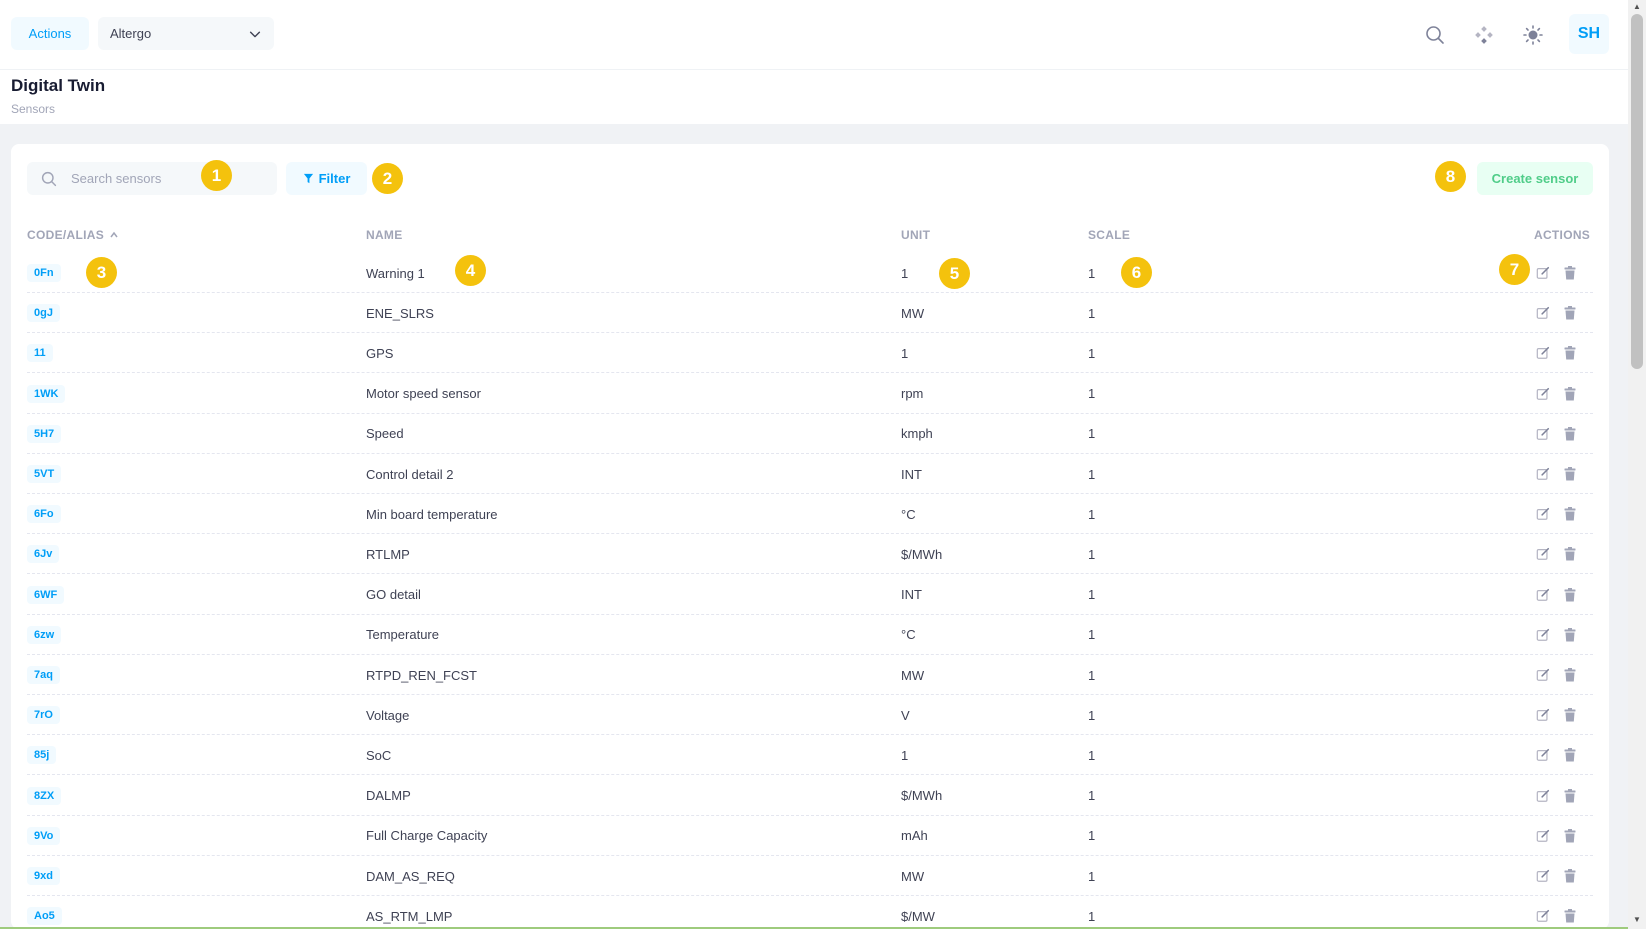 Image resolution: width=1646 pixels, height=929 pixels. Describe the element at coordinates (384, 235) in the screenshot. I see `column-header-name: NAME` at that location.